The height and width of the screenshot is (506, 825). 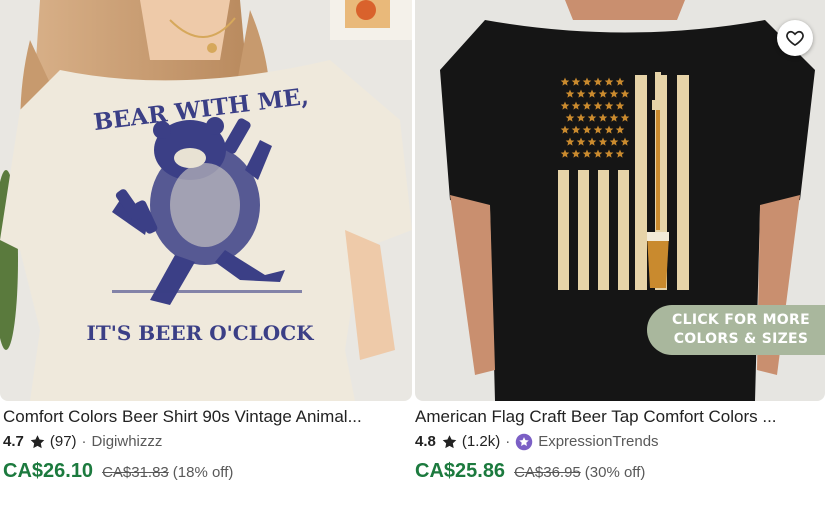 What do you see at coordinates (481, 441) in the screenshot?
I see `review-count: (1.2k)` at bounding box center [481, 441].